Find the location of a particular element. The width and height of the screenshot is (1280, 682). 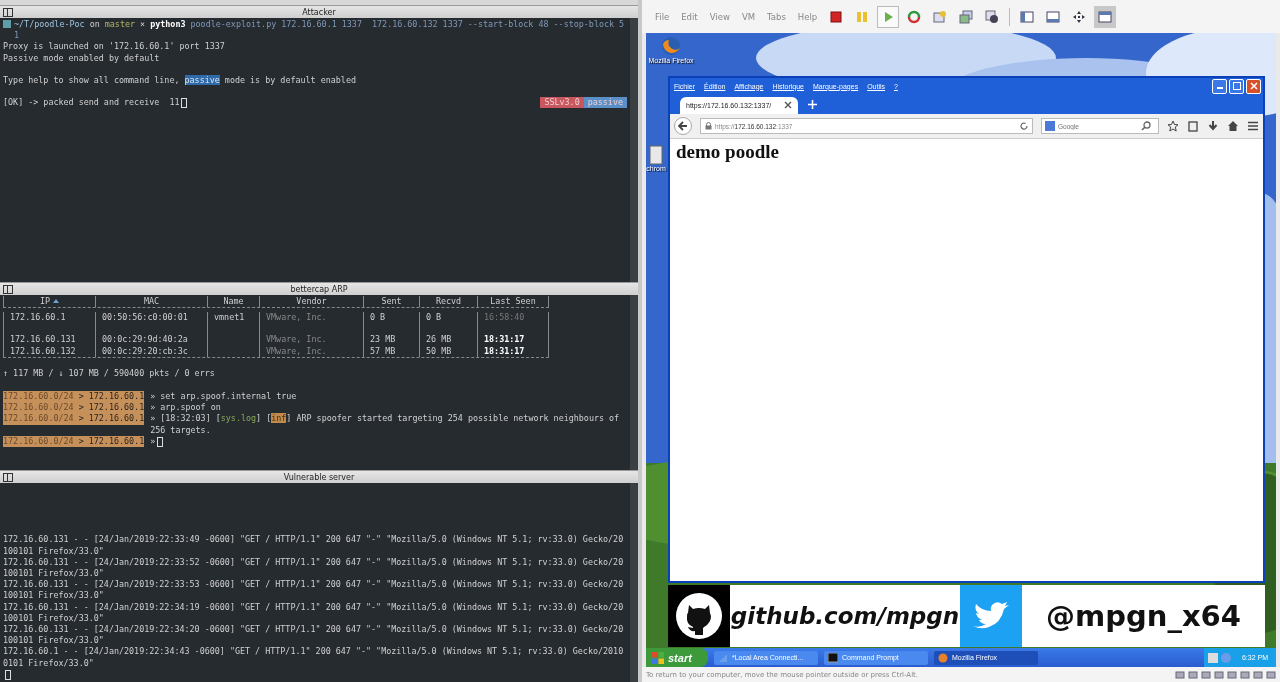

maximize-icon is located at coordinates (1236, 86).